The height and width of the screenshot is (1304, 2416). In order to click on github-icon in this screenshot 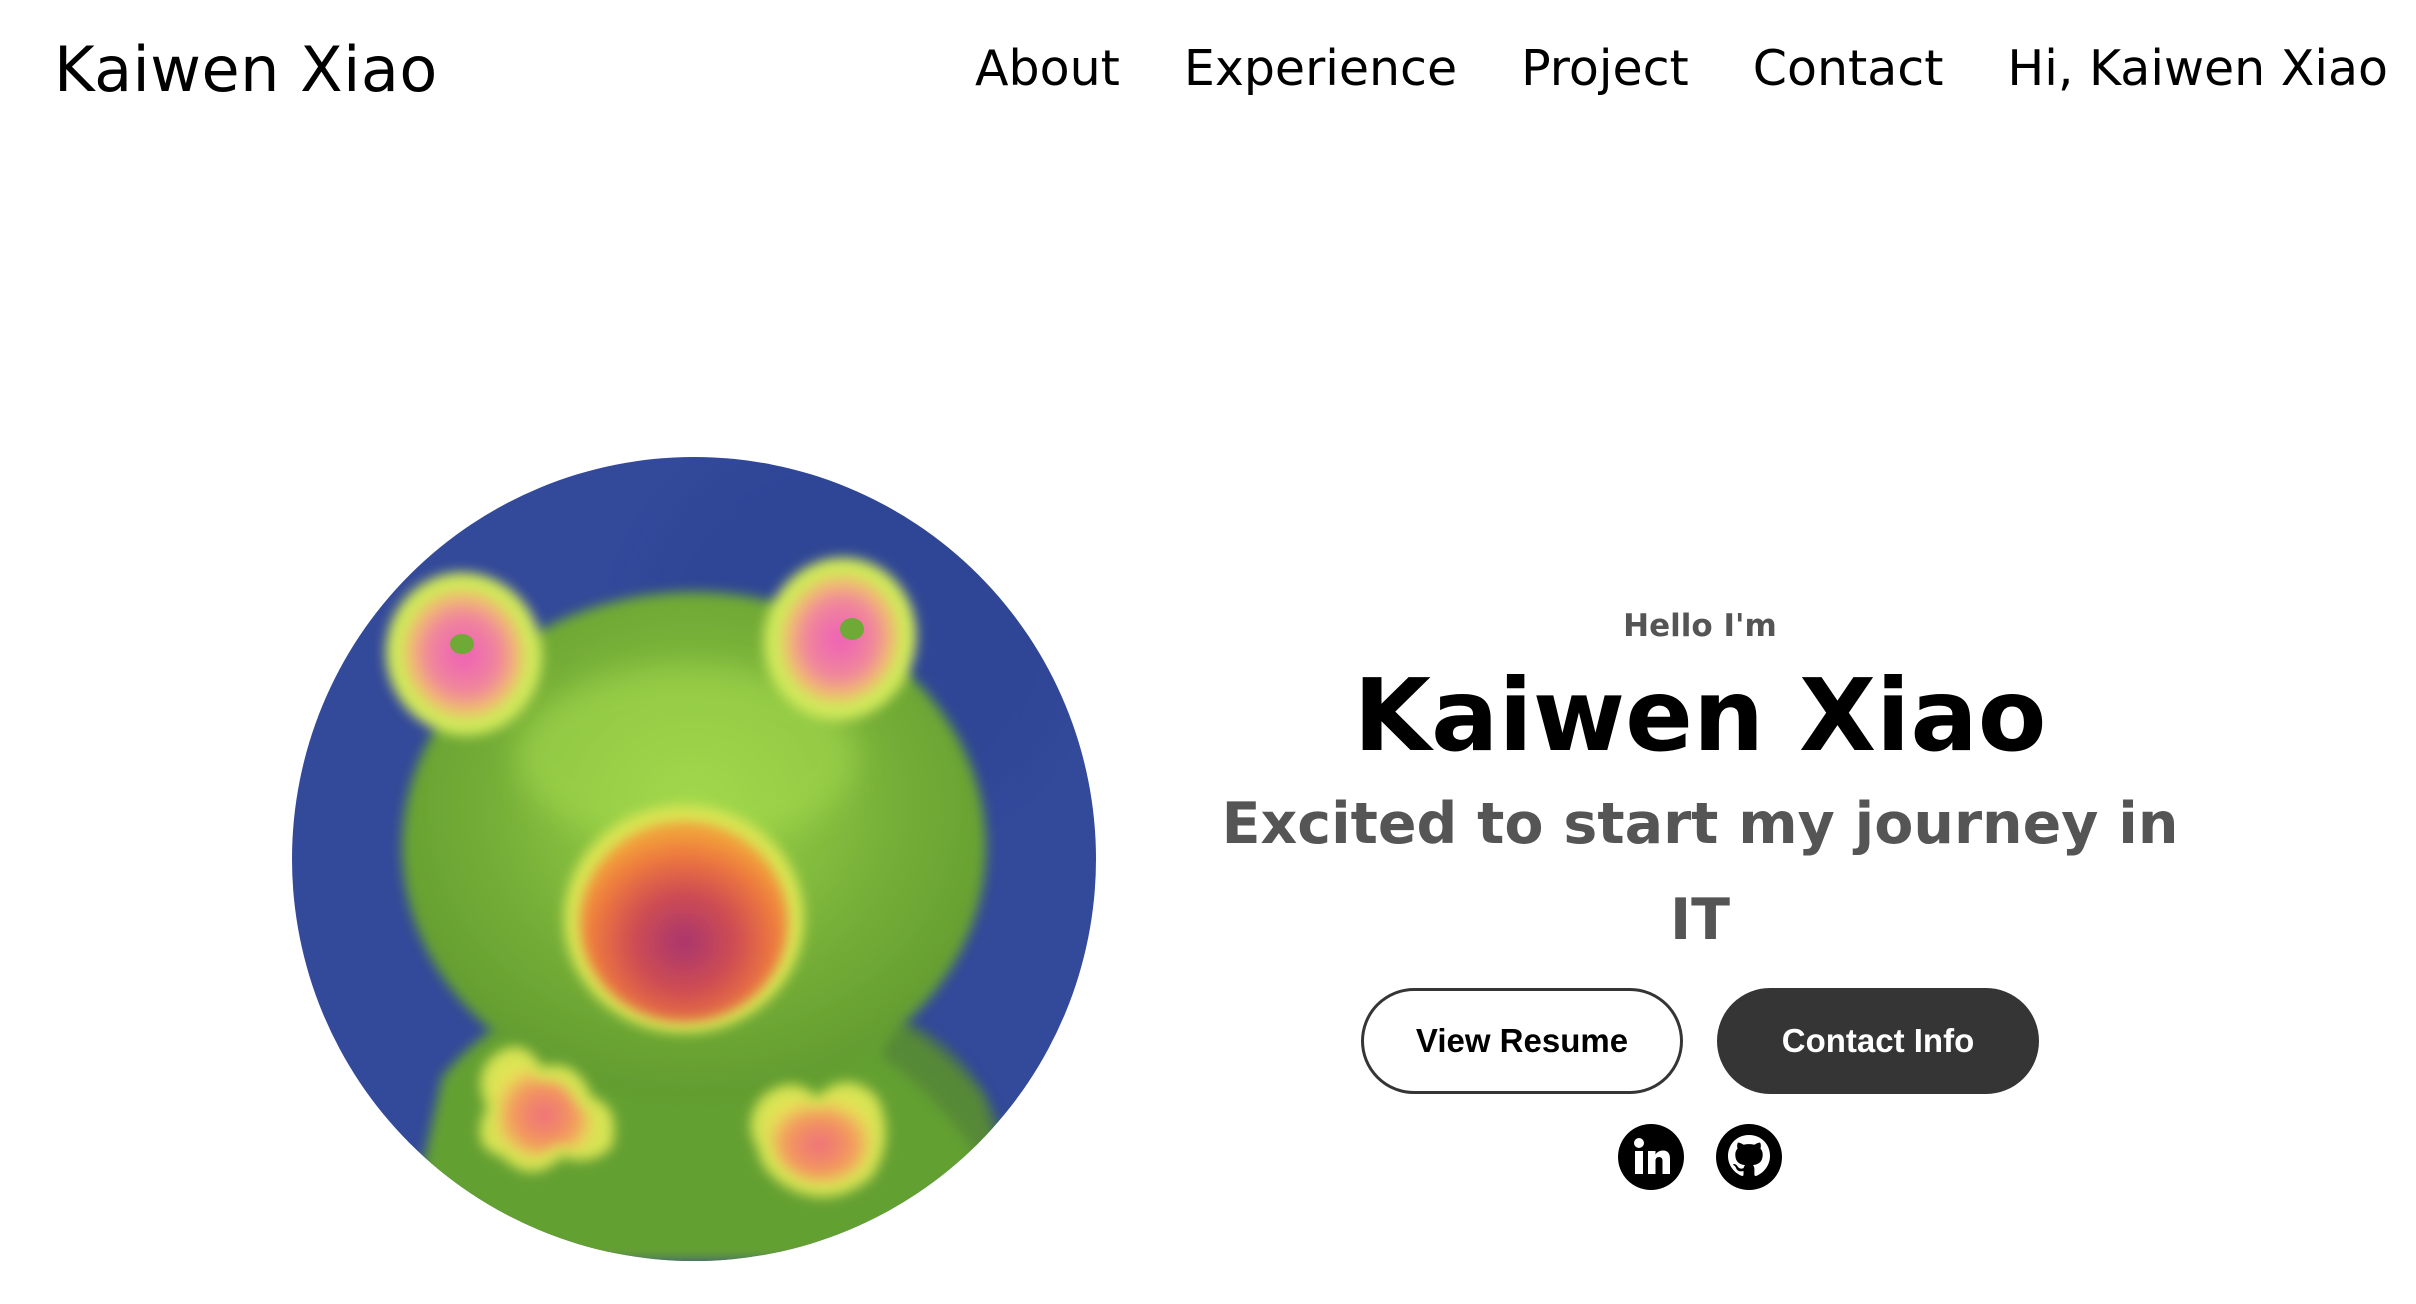, I will do `click(1749, 1157)`.